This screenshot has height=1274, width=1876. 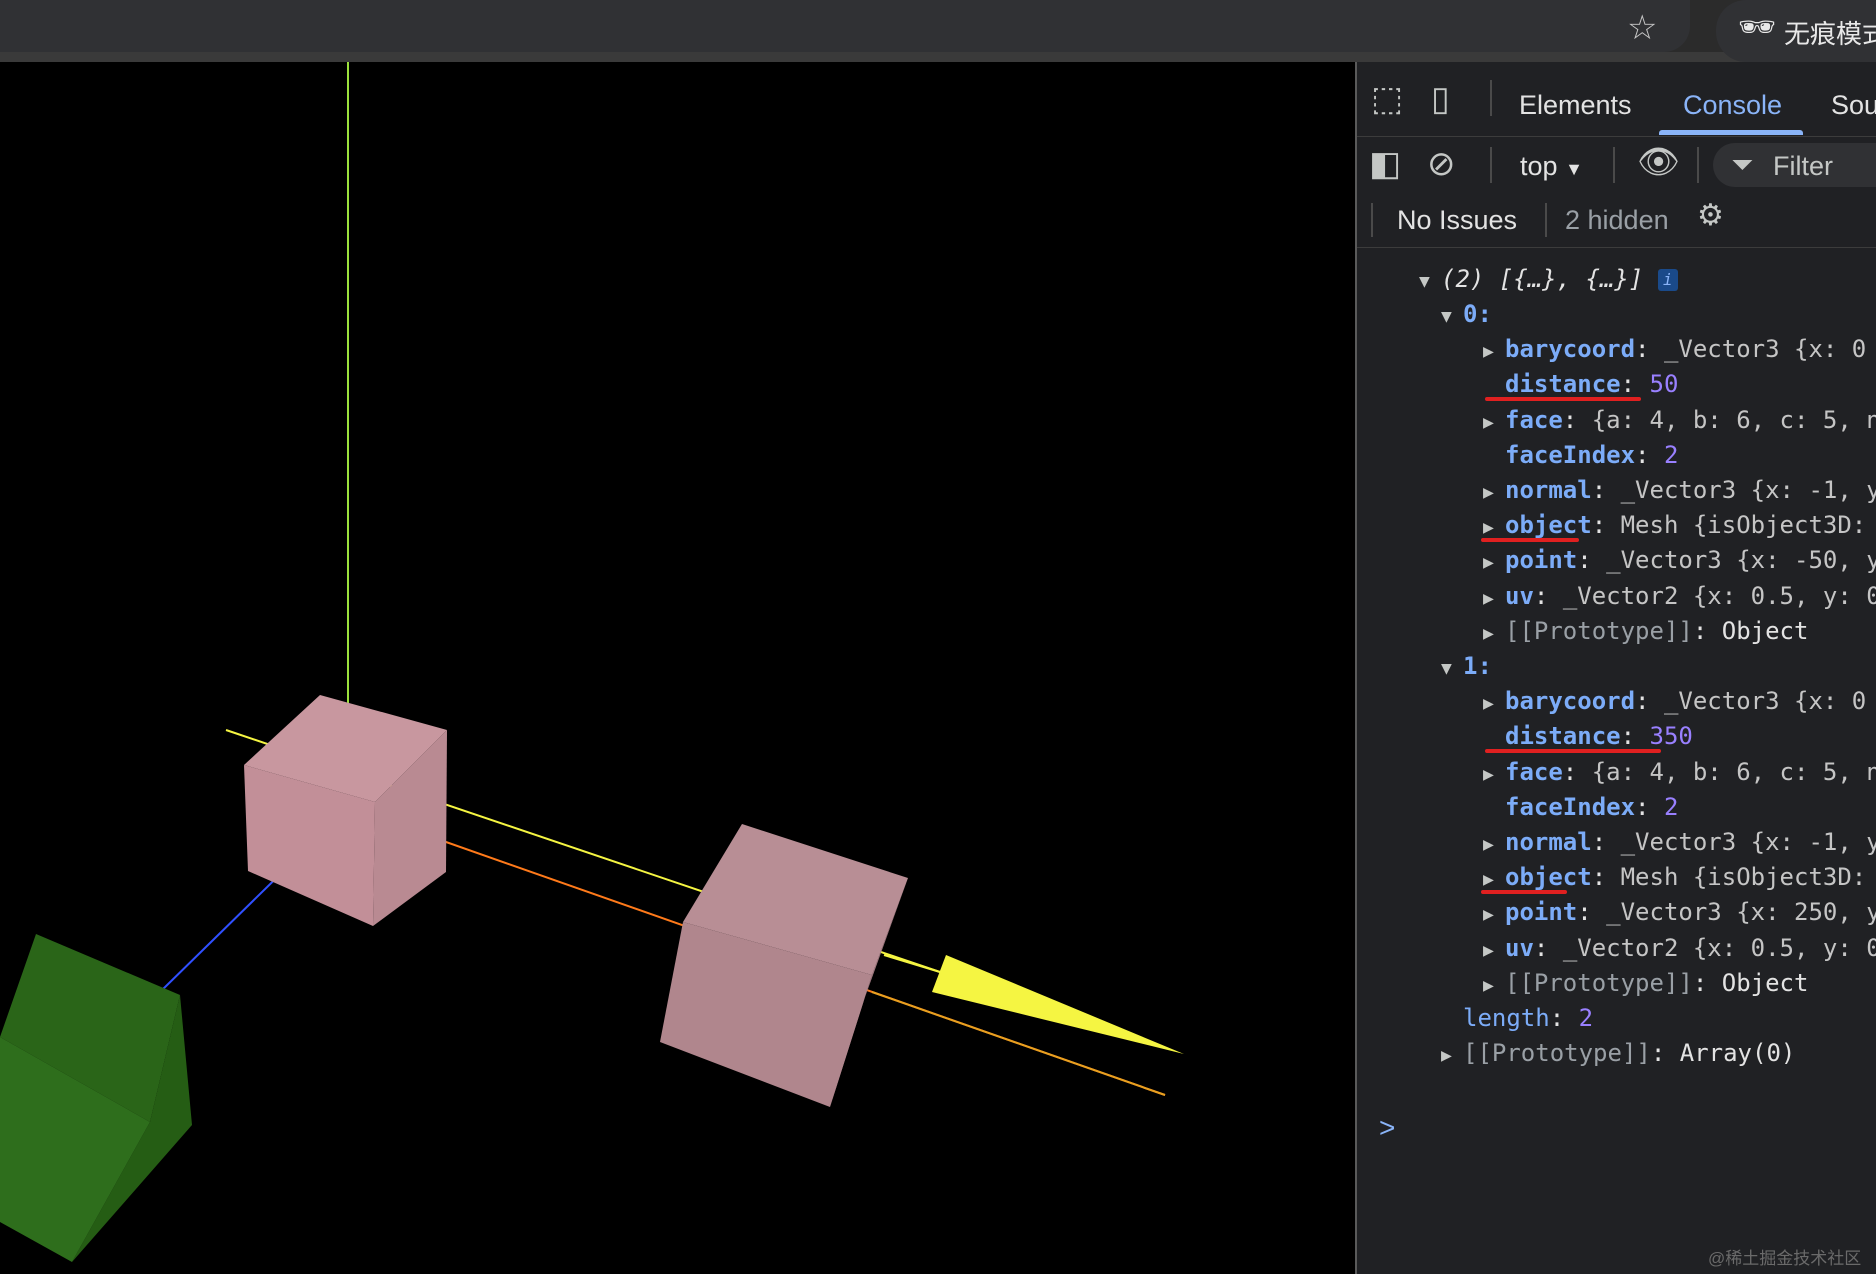 I want to click on star-icon: ☆, so click(x=1642, y=28).